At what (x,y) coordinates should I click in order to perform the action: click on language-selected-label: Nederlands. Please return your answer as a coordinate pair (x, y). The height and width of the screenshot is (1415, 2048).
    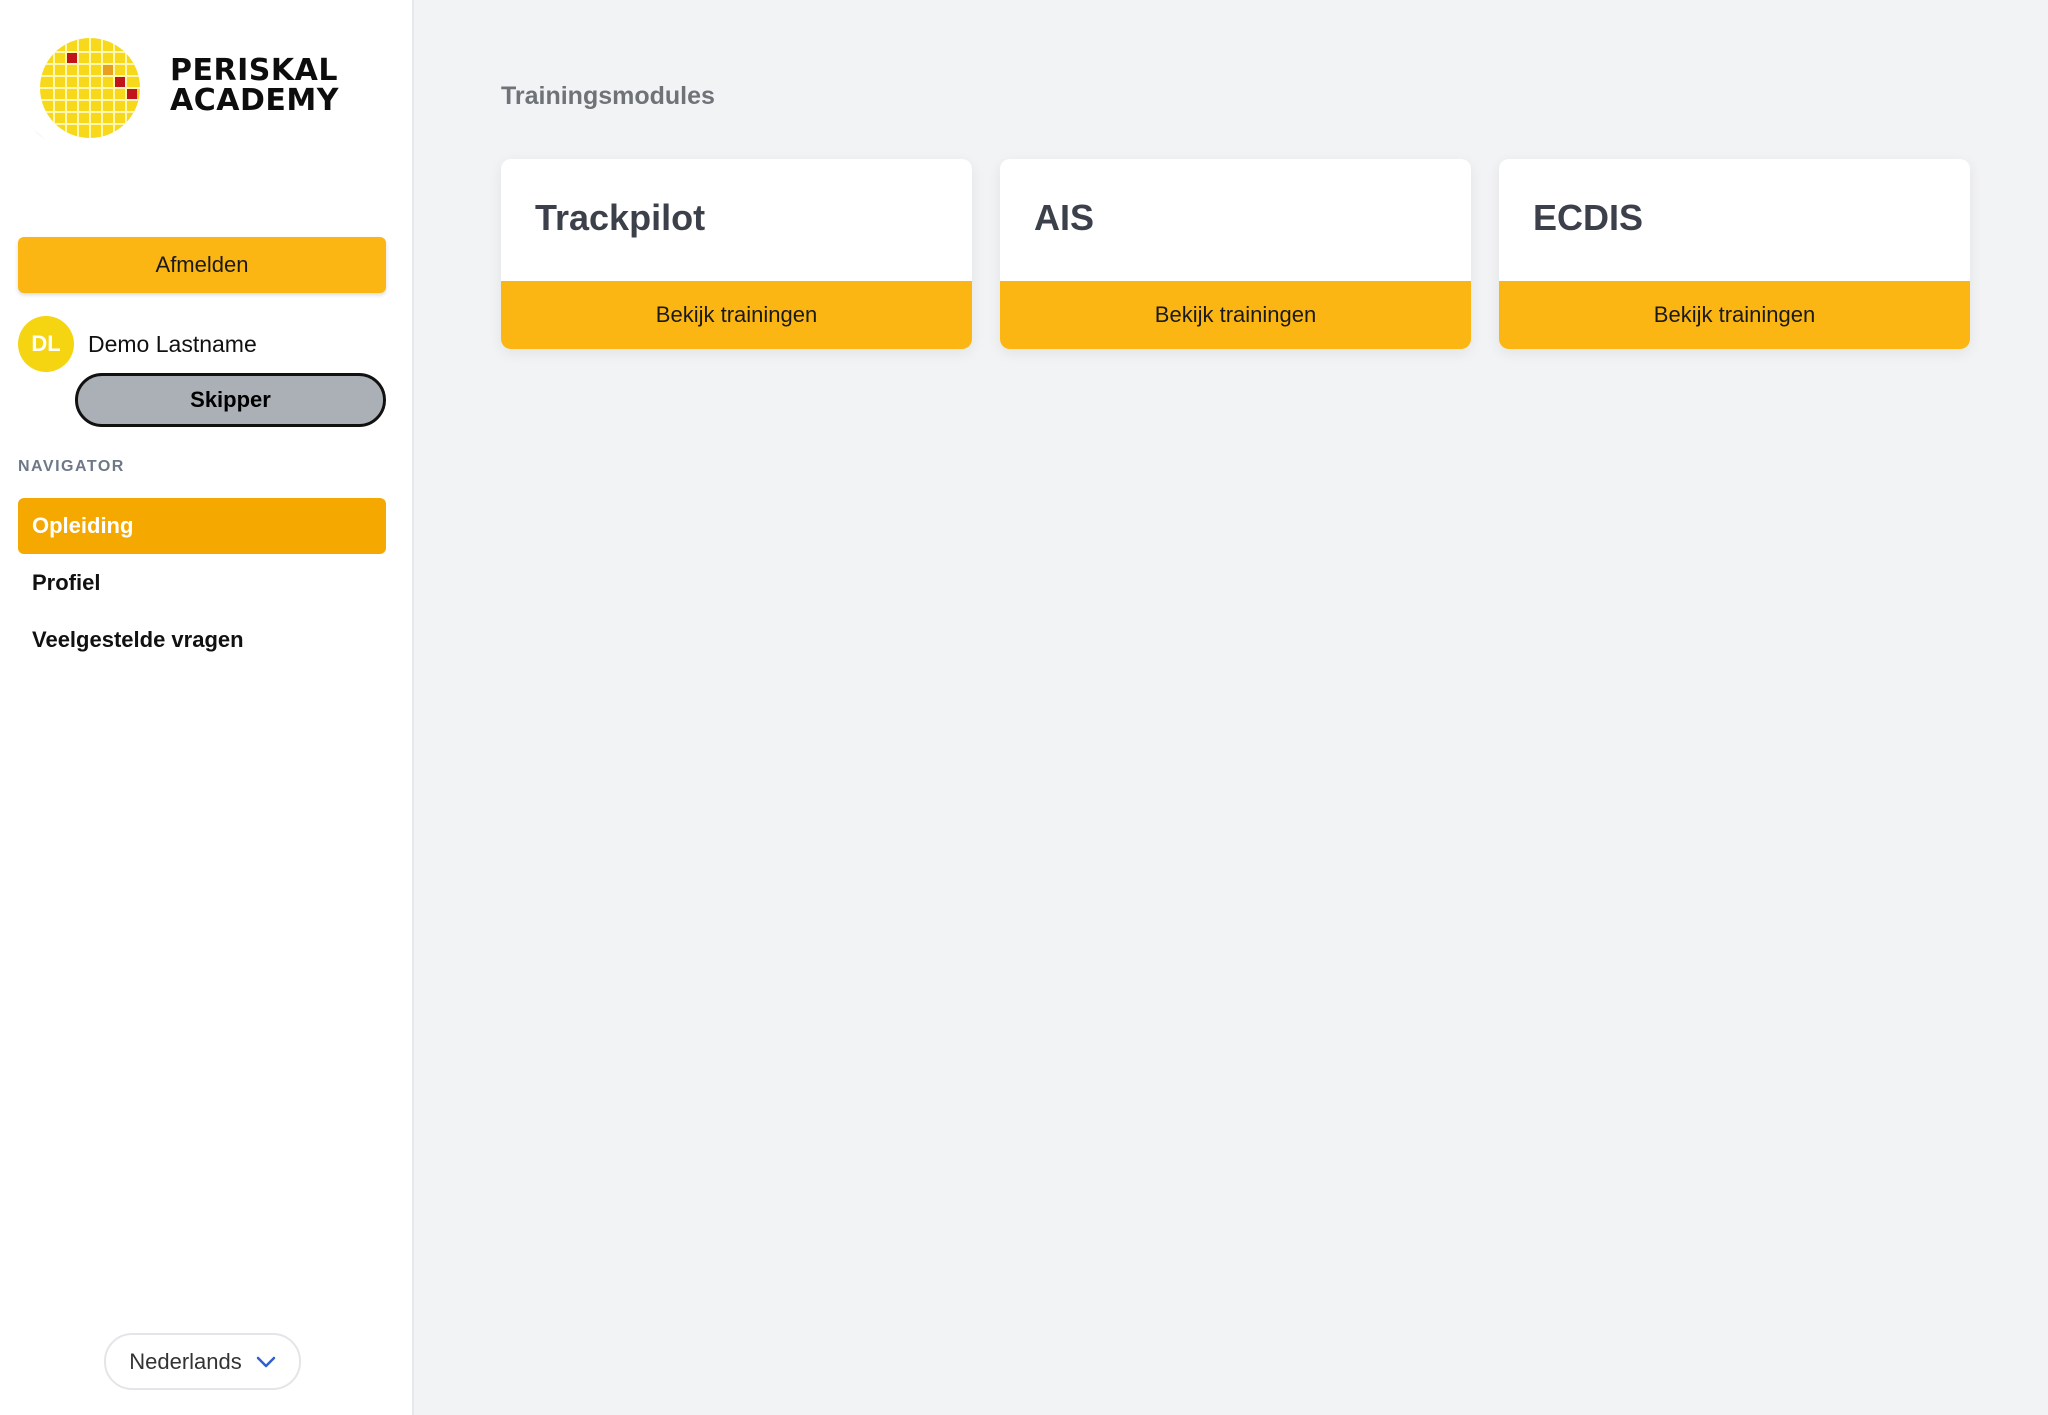
    Looking at the image, I should click on (185, 1361).